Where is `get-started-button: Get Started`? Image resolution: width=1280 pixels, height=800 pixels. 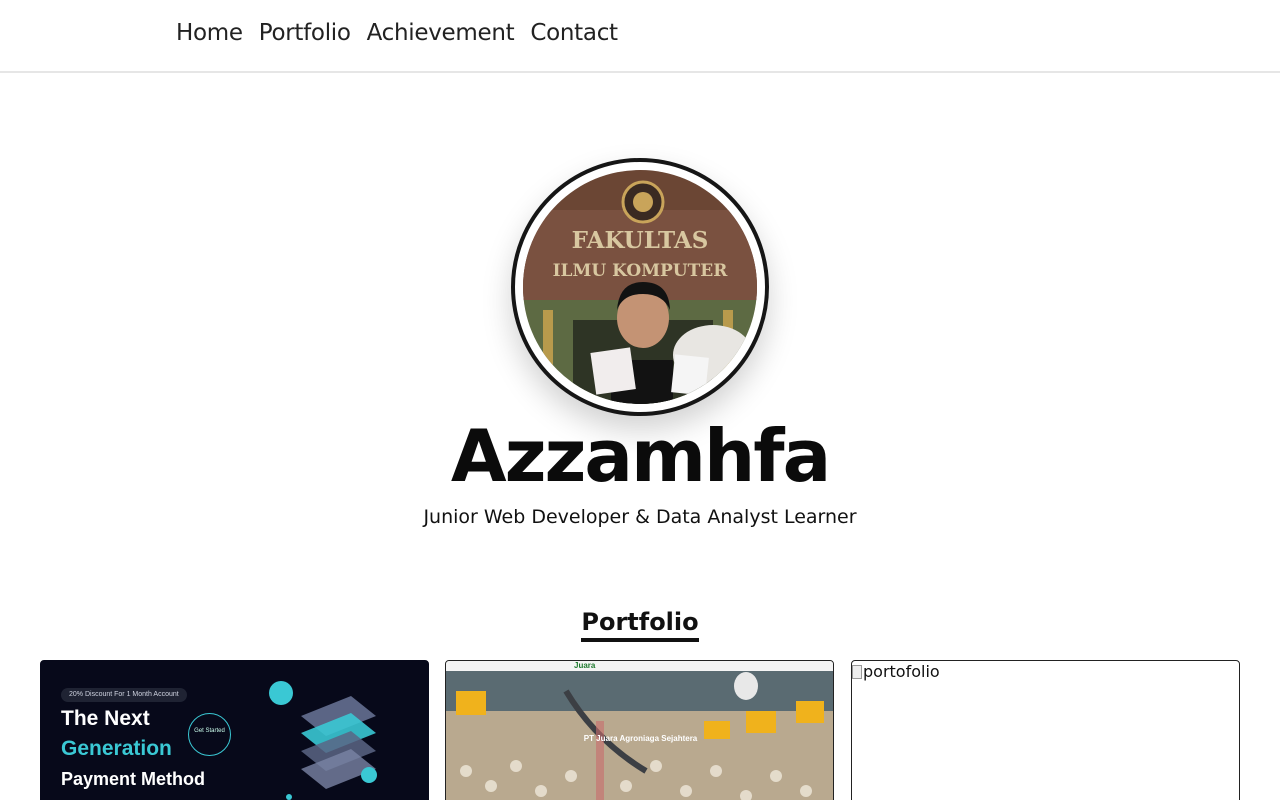
get-started-button: Get Started is located at coordinates (209, 734).